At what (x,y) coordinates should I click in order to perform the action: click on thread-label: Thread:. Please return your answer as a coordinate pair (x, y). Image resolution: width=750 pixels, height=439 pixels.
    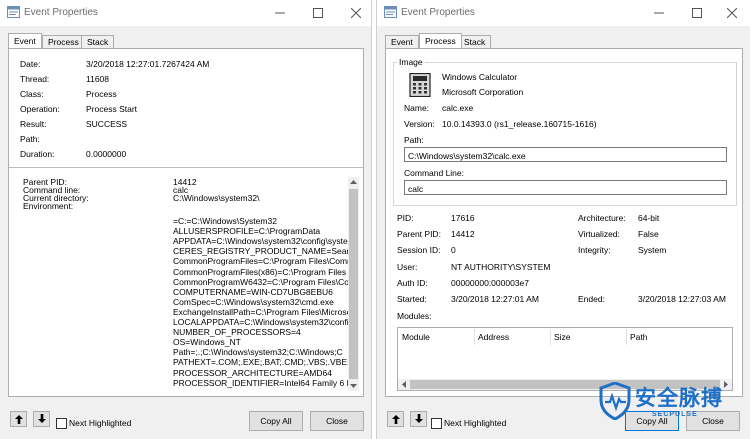
    Looking at the image, I should click on (35, 79).